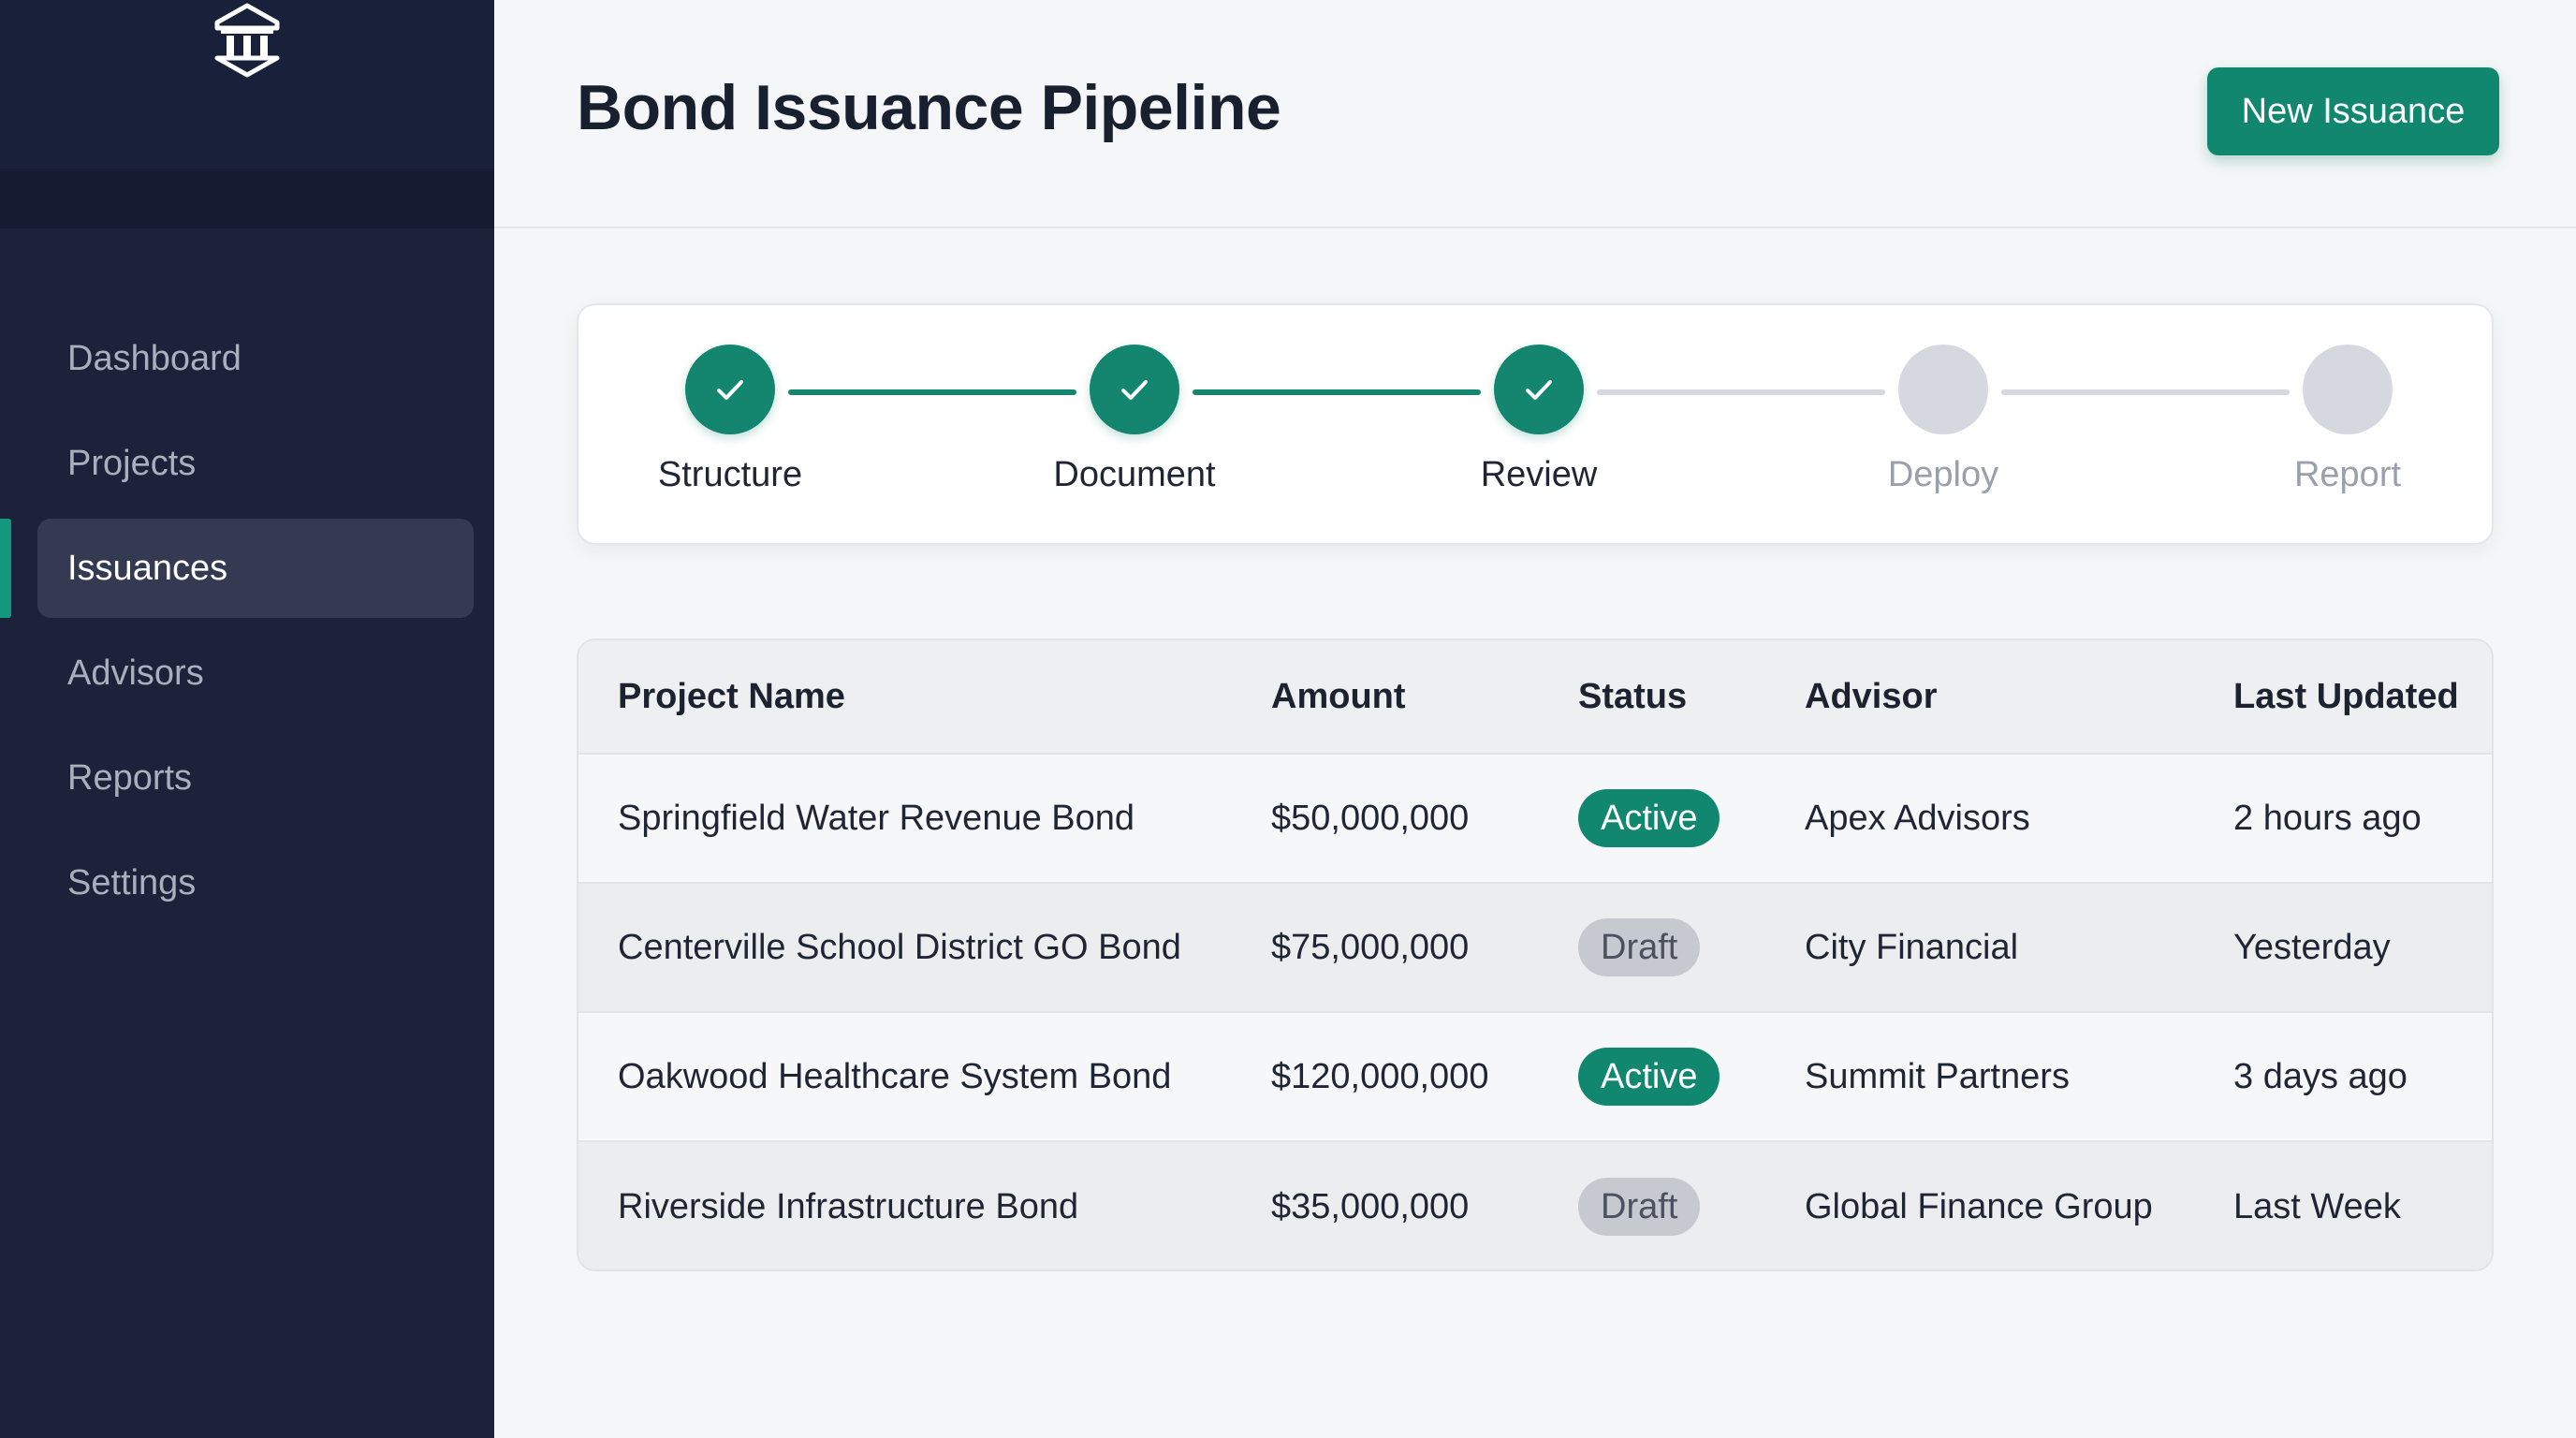 Image resolution: width=2576 pixels, height=1438 pixels. Describe the element at coordinates (2312, 947) in the screenshot. I see `last-updated-cell: Yesterday` at that location.